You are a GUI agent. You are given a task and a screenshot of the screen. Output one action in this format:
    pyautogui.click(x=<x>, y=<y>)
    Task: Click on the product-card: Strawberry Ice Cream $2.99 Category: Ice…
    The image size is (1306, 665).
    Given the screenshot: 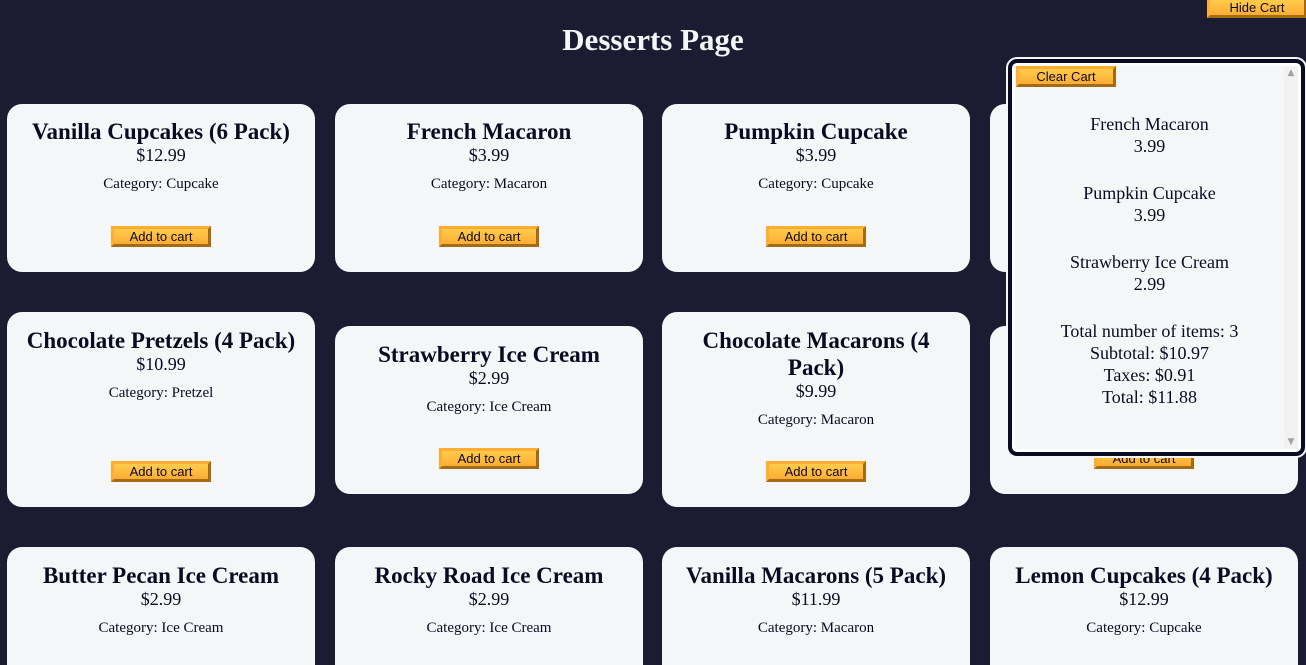 What is the action you would take?
    pyautogui.click(x=489, y=410)
    